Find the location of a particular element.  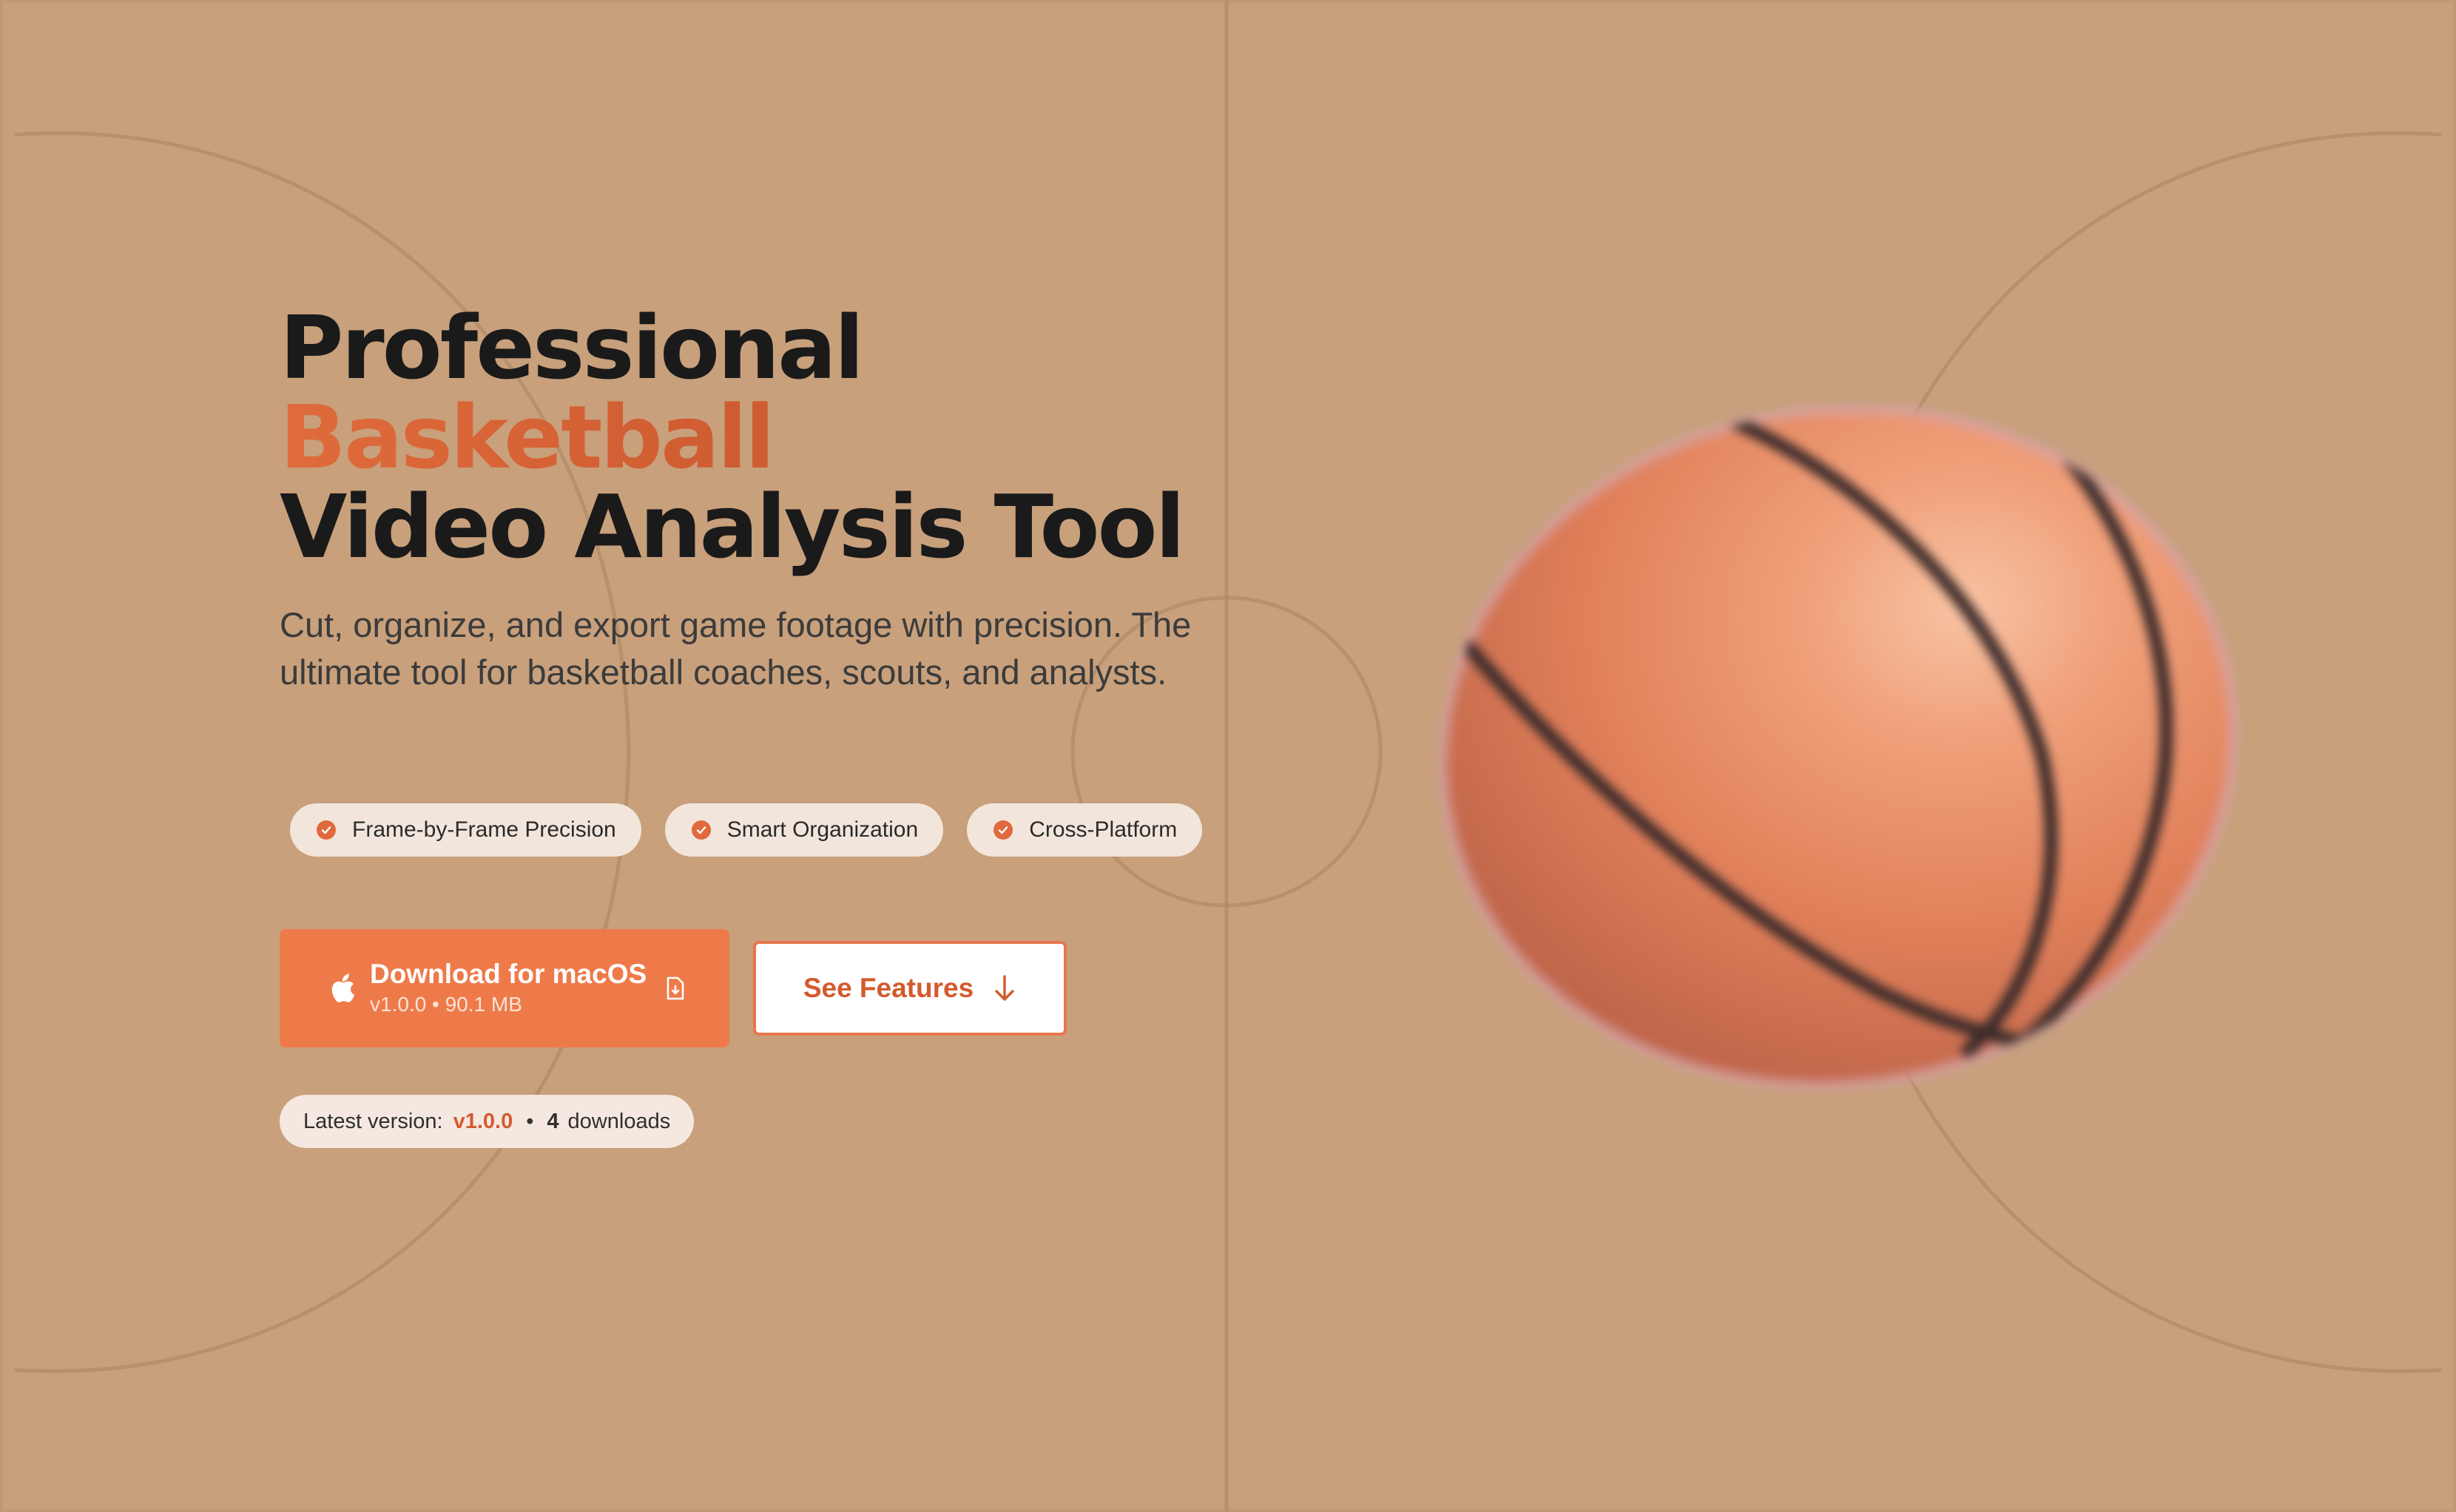

version-number: v1.0.0 is located at coordinates (483, 1121).